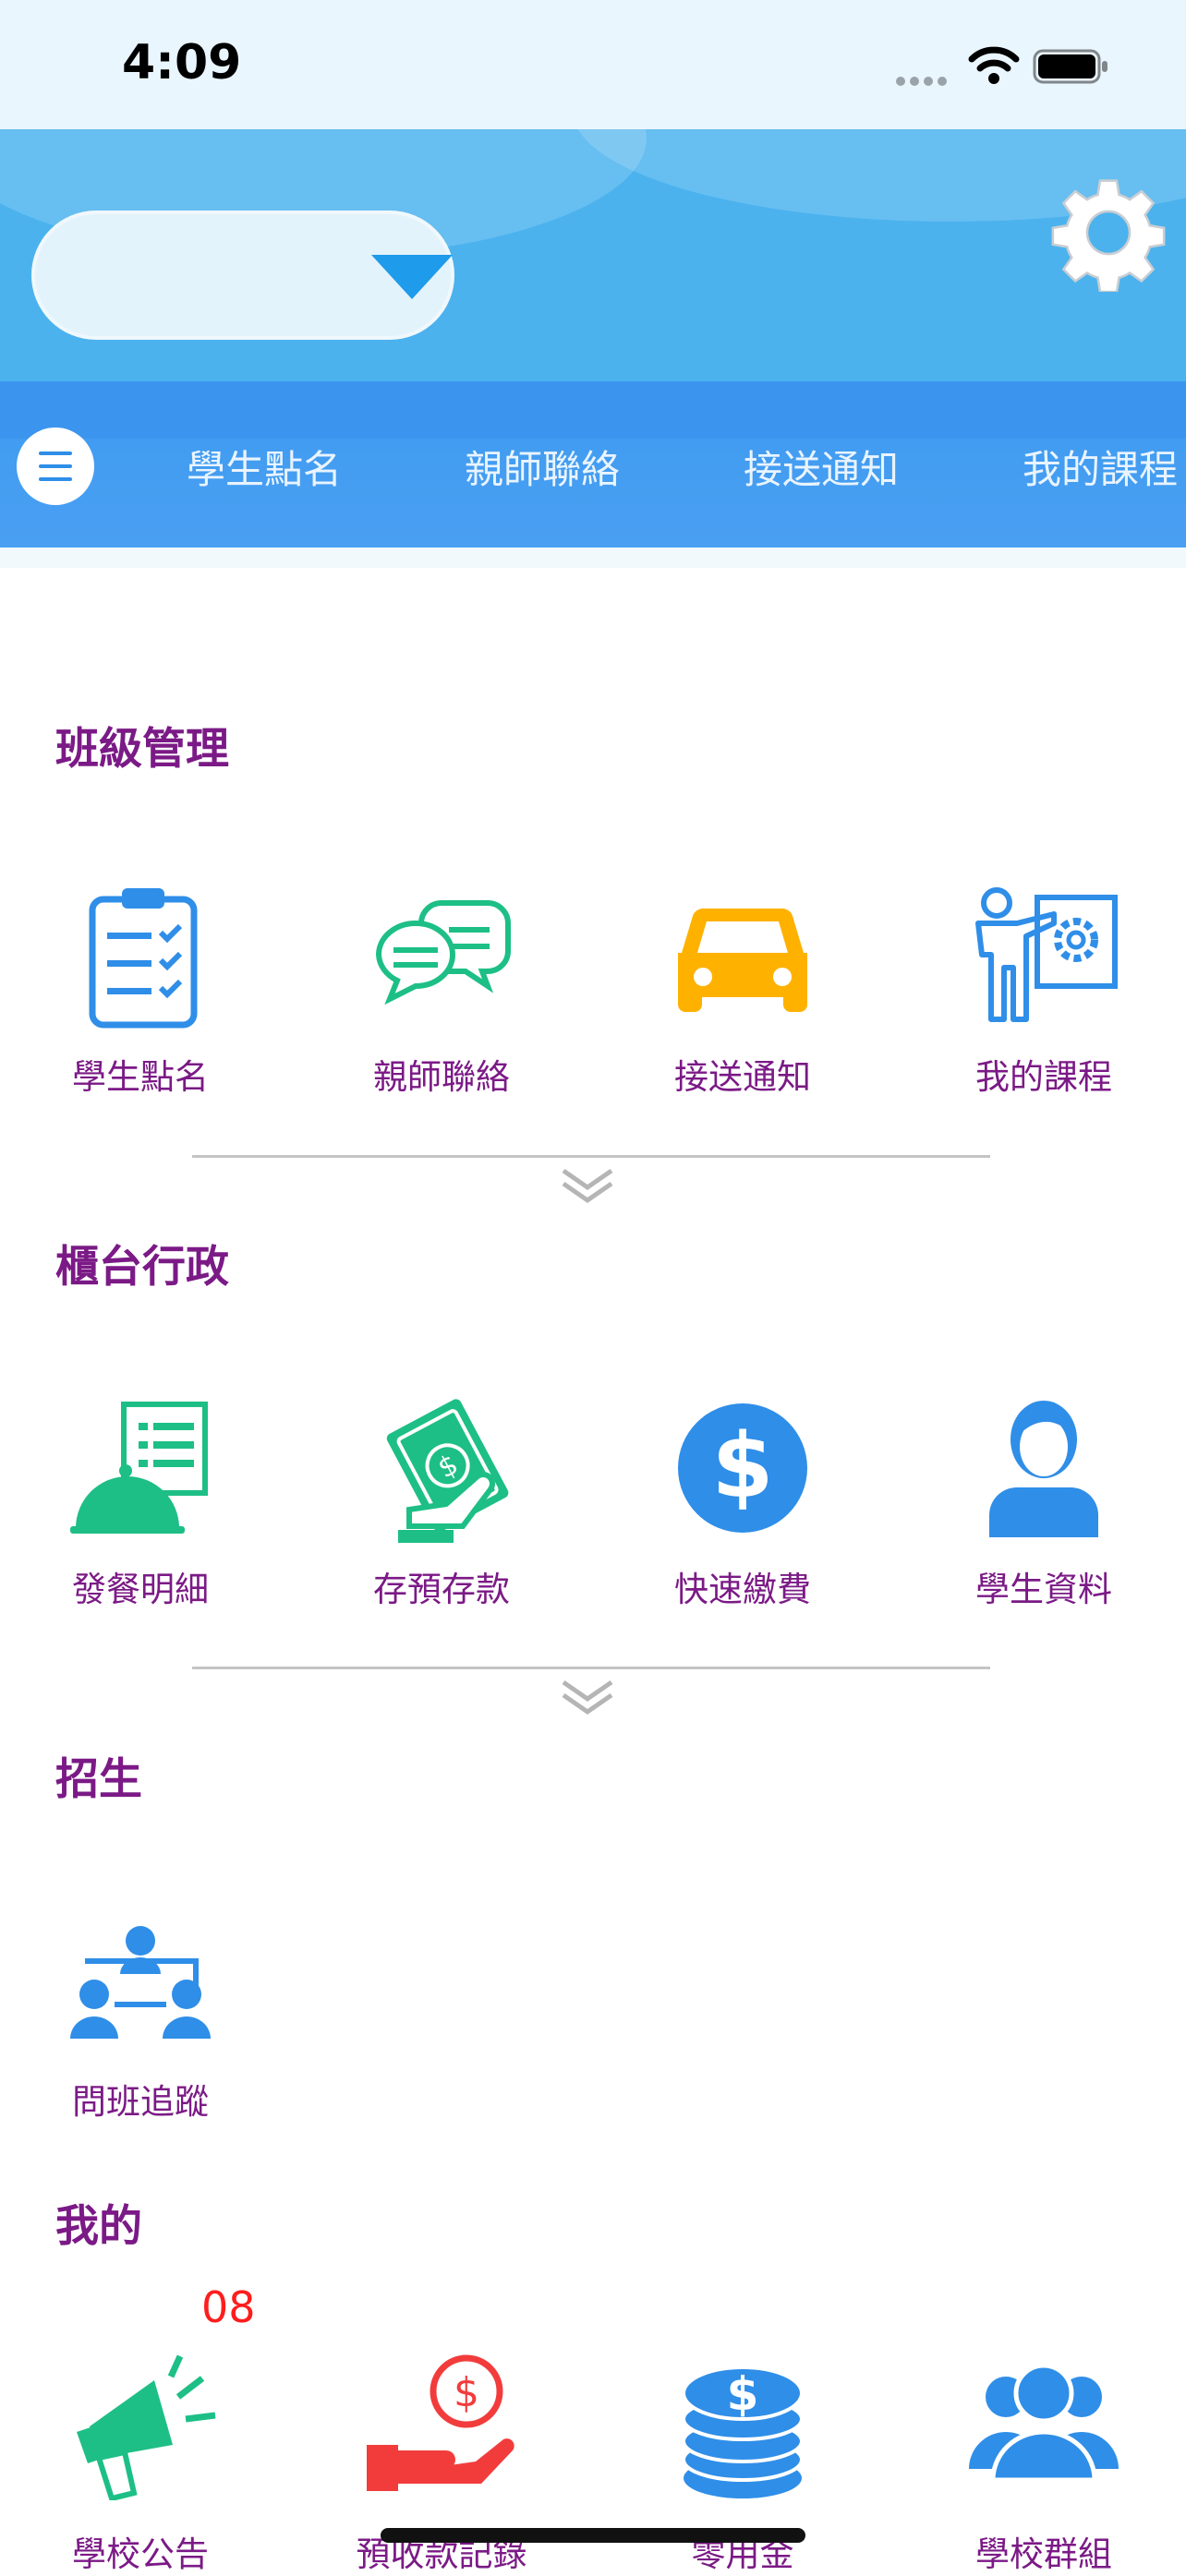 The image size is (1186, 2576). Describe the element at coordinates (141, 1982) in the screenshot. I see `team-meeting-icon` at that location.